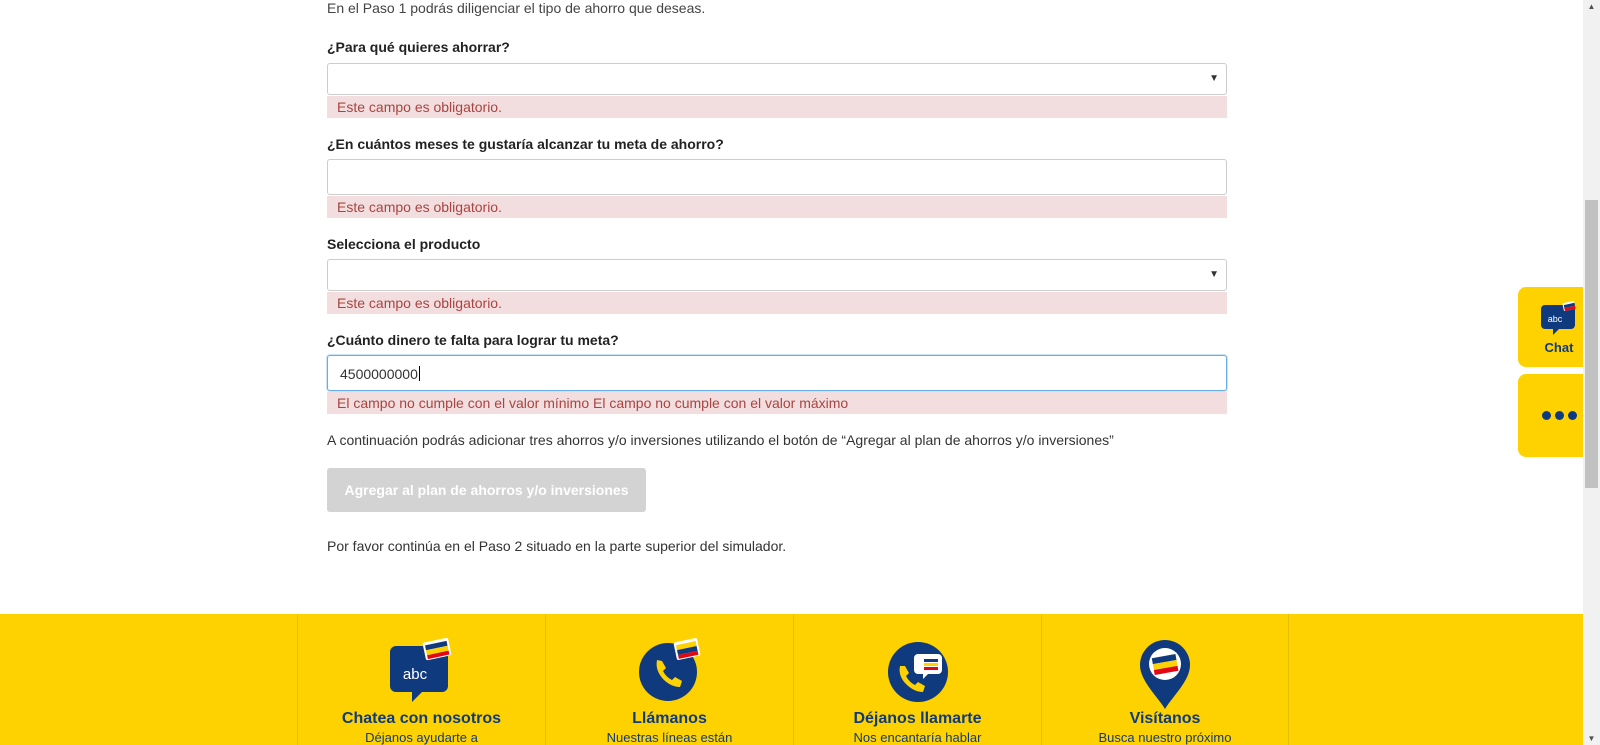 This screenshot has width=1600, height=745. What do you see at coordinates (404, 244) in the screenshot?
I see `product-label: Selecciona el producto` at bounding box center [404, 244].